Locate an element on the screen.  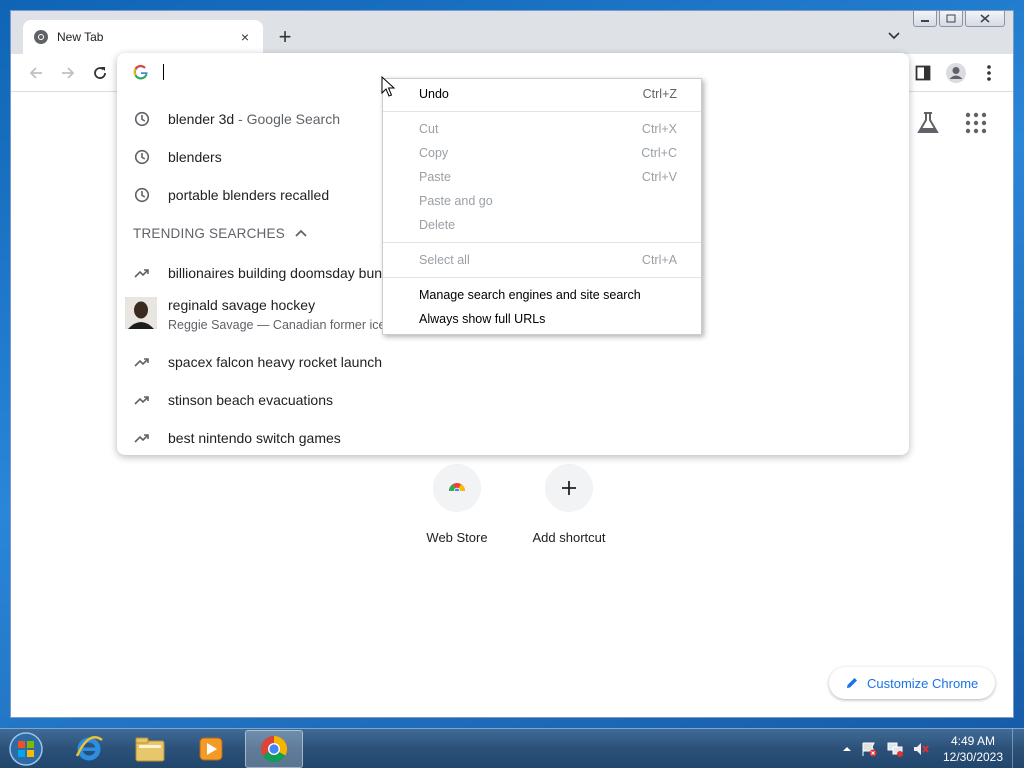
back-button is located at coordinates (36, 73).